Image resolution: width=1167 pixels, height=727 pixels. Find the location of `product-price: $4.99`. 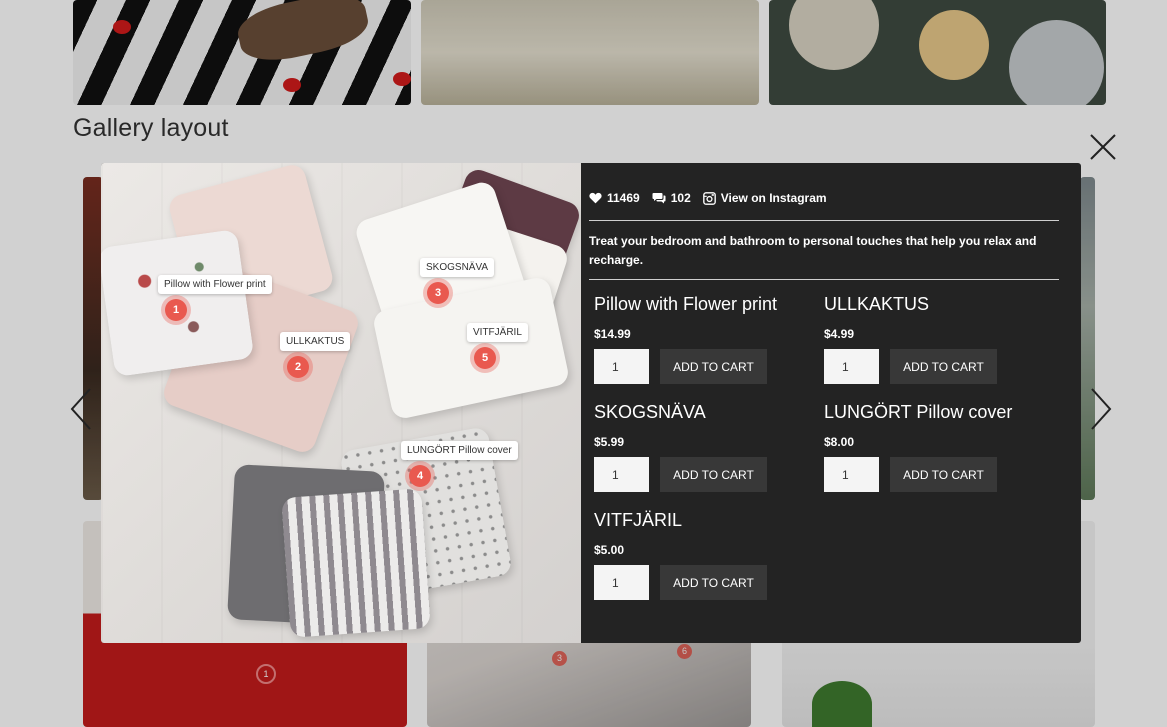

product-price: $4.99 is located at coordinates (839, 334).